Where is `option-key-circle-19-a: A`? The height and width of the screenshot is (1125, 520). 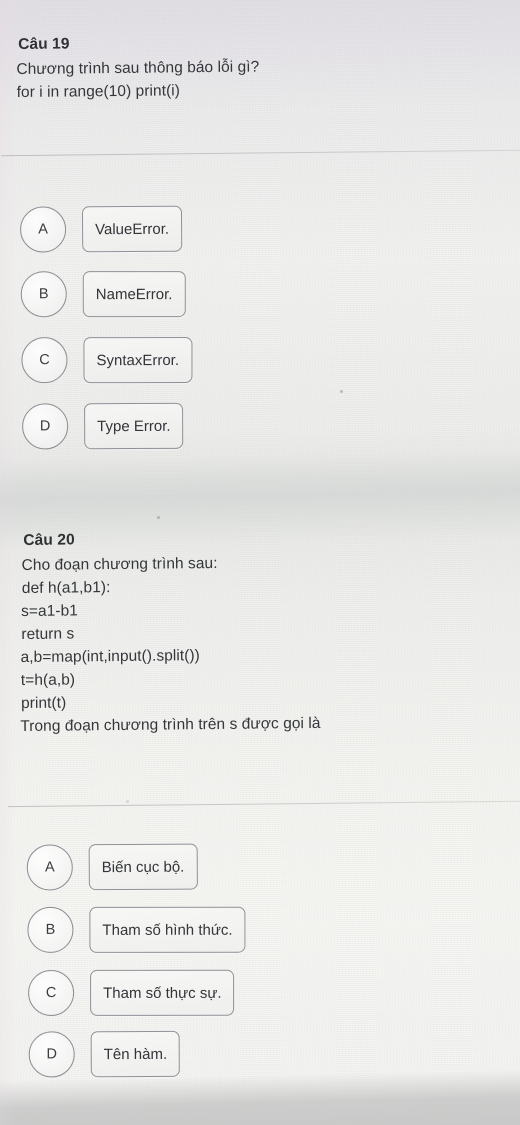 option-key-circle-19-a: A is located at coordinates (43, 229).